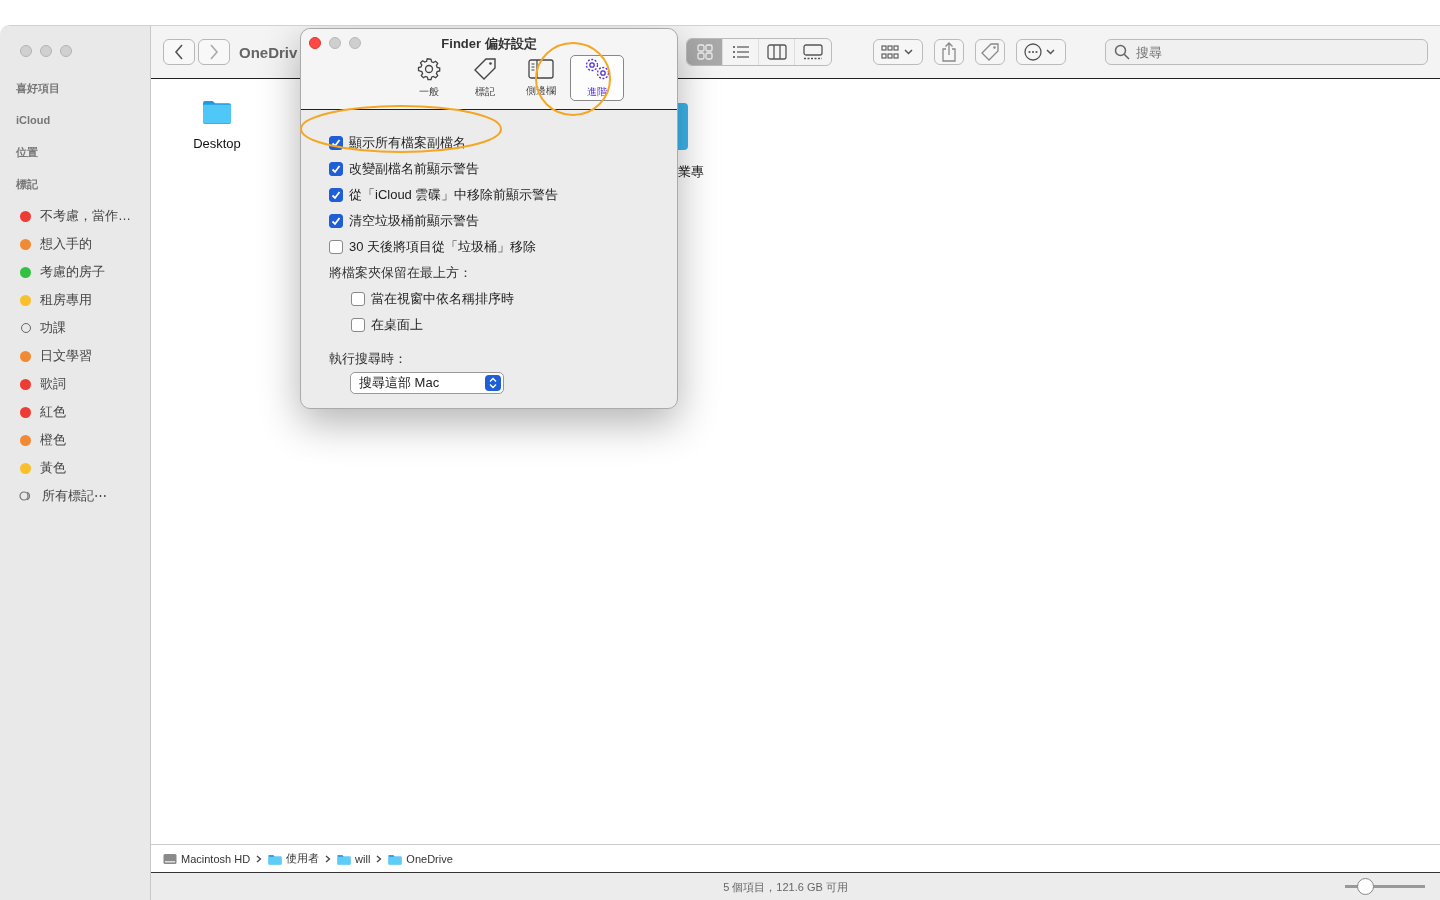  I want to click on close-button, so click(315, 43).